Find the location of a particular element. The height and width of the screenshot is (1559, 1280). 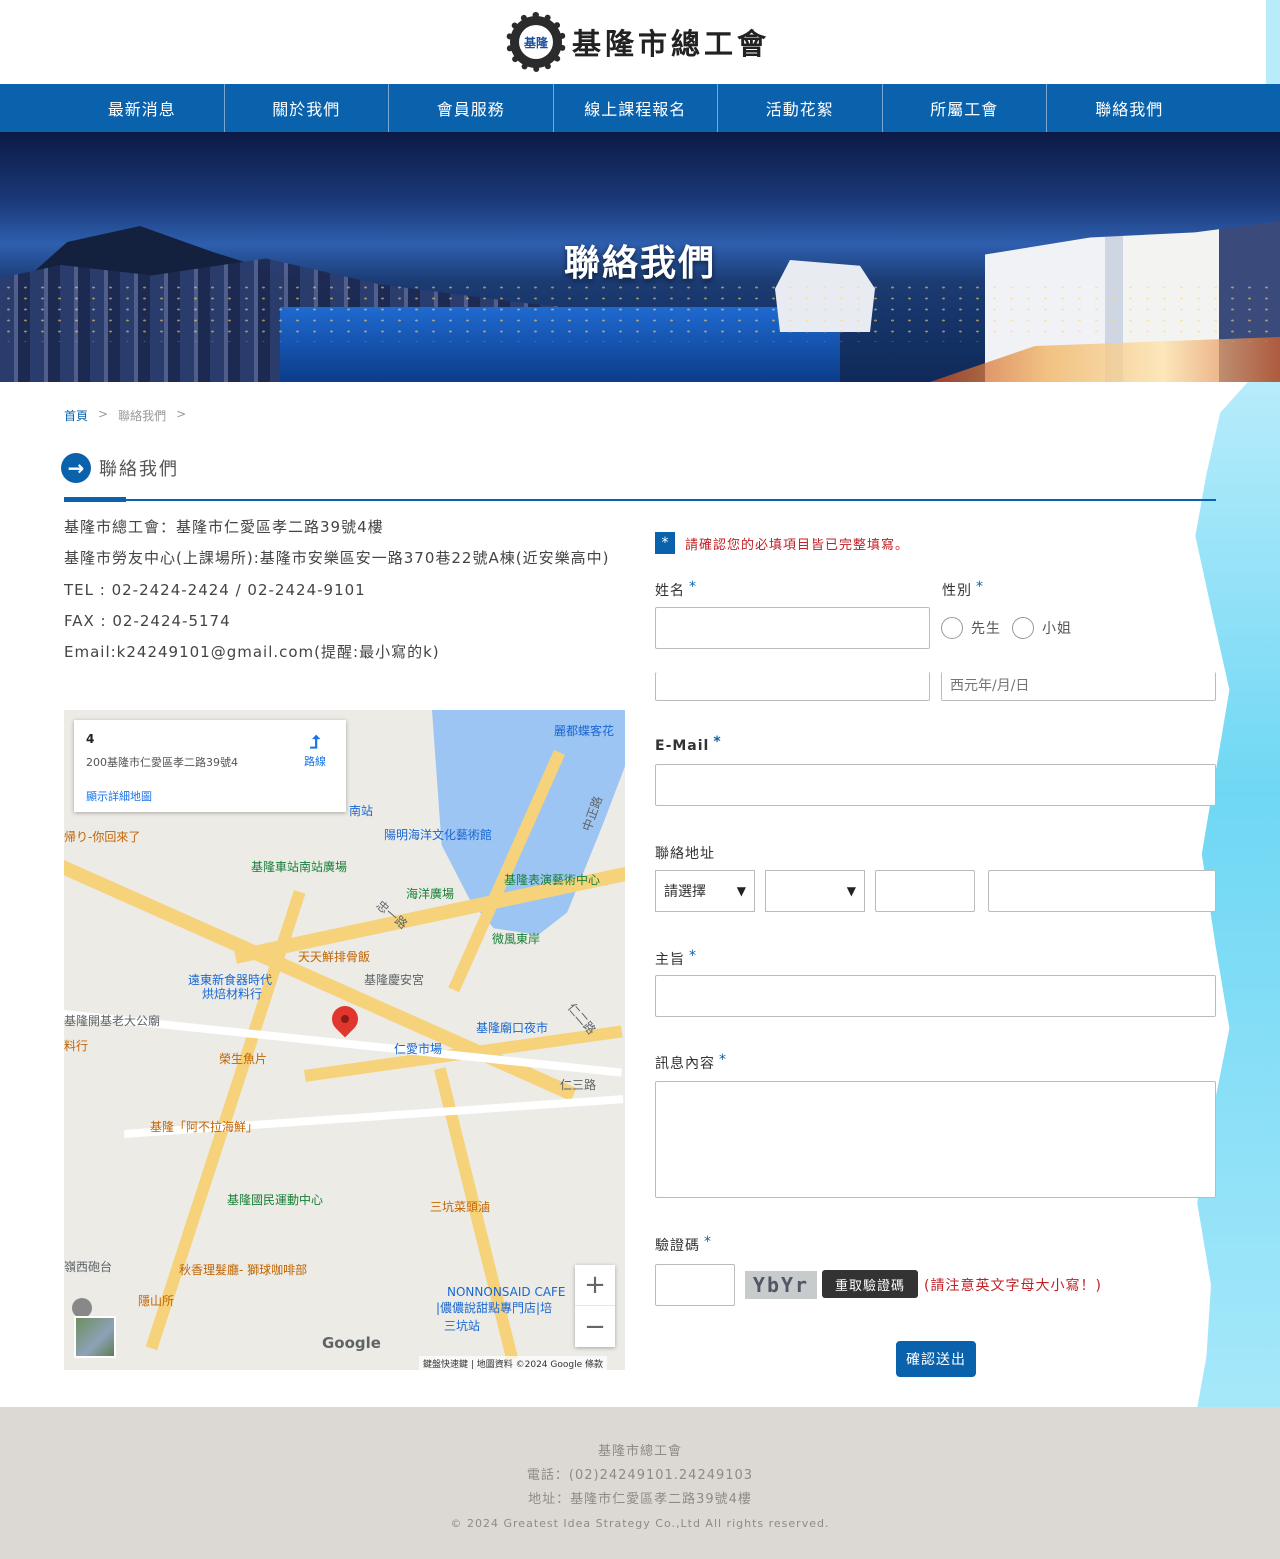

site-title: 基隆市總工會 is located at coordinates (671, 42).